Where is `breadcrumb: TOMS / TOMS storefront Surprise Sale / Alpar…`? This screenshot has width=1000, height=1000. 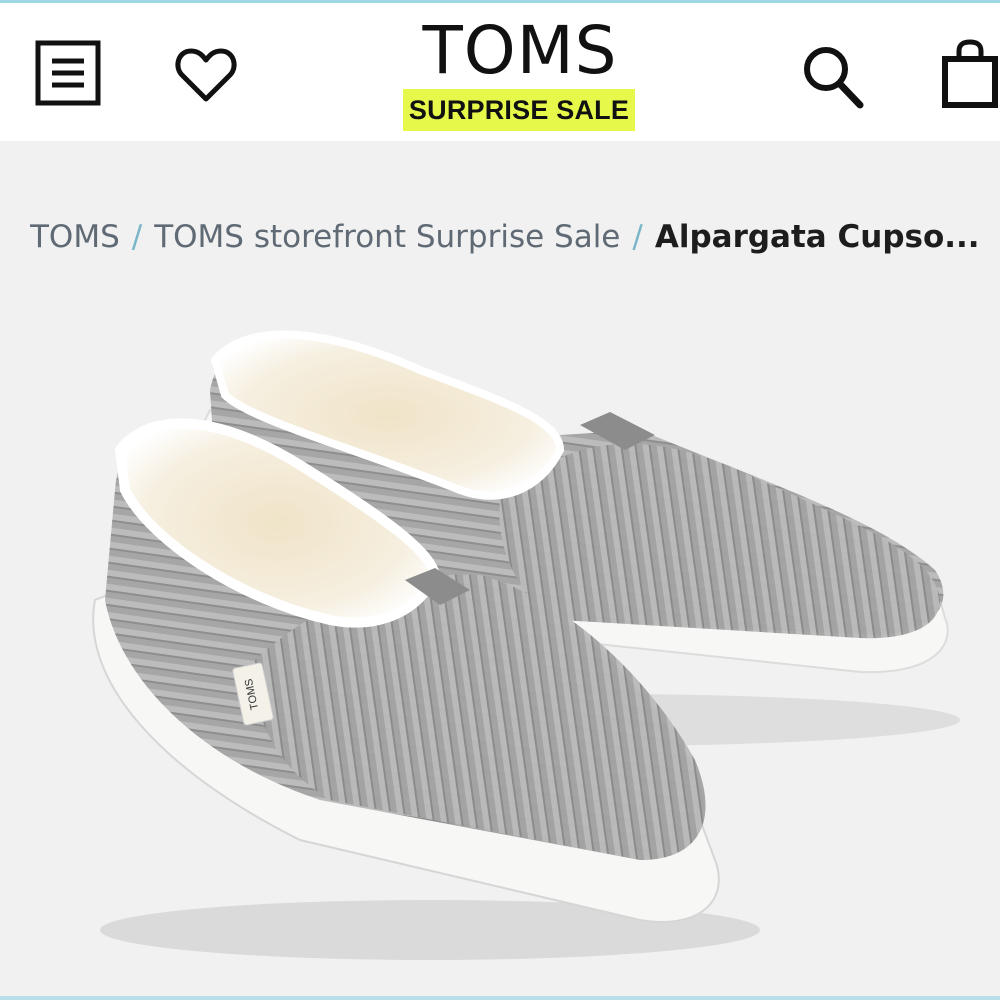 breadcrumb: TOMS / TOMS storefront Surprise Sale / Alpar… is located at coordinates (515, 237).